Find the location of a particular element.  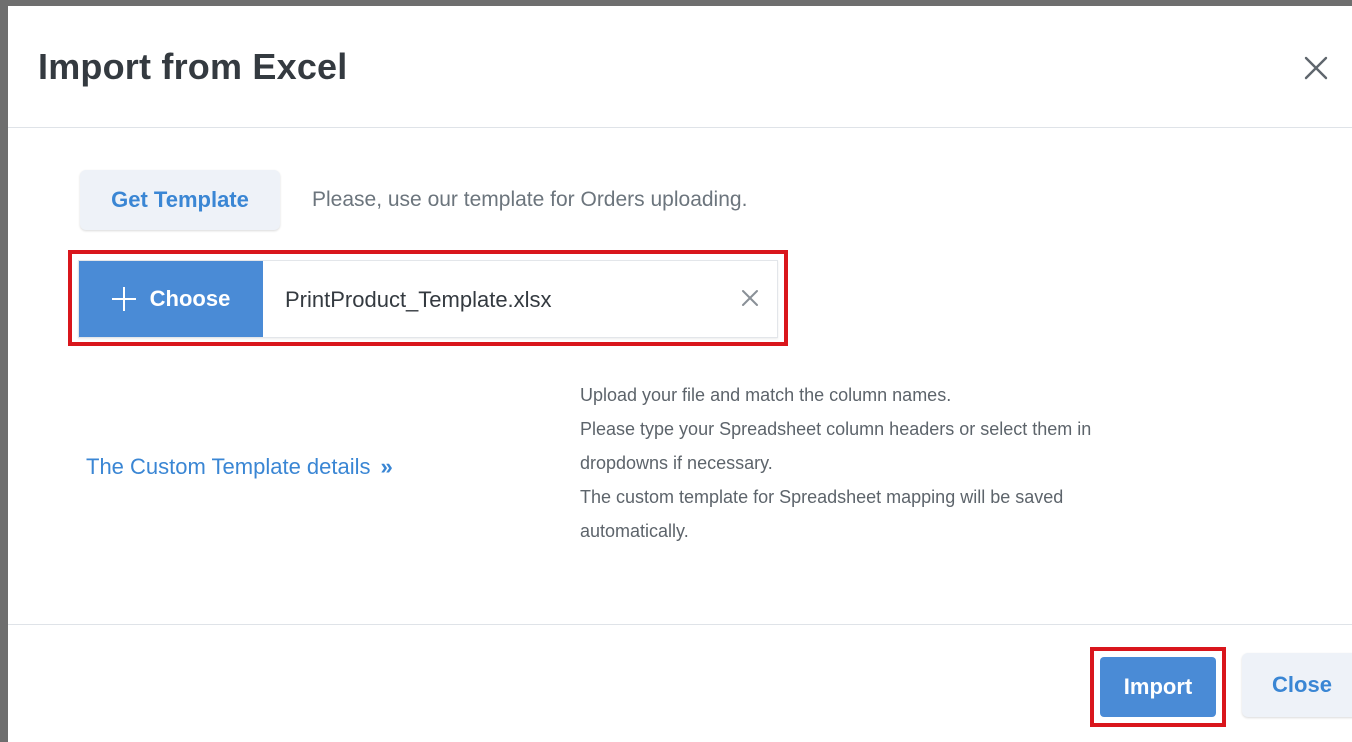

close-button: Close is located at coordinates (1297, 685).